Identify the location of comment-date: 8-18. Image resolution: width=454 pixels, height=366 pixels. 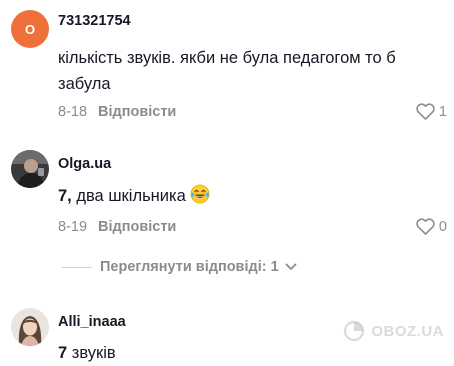
(73, 112).